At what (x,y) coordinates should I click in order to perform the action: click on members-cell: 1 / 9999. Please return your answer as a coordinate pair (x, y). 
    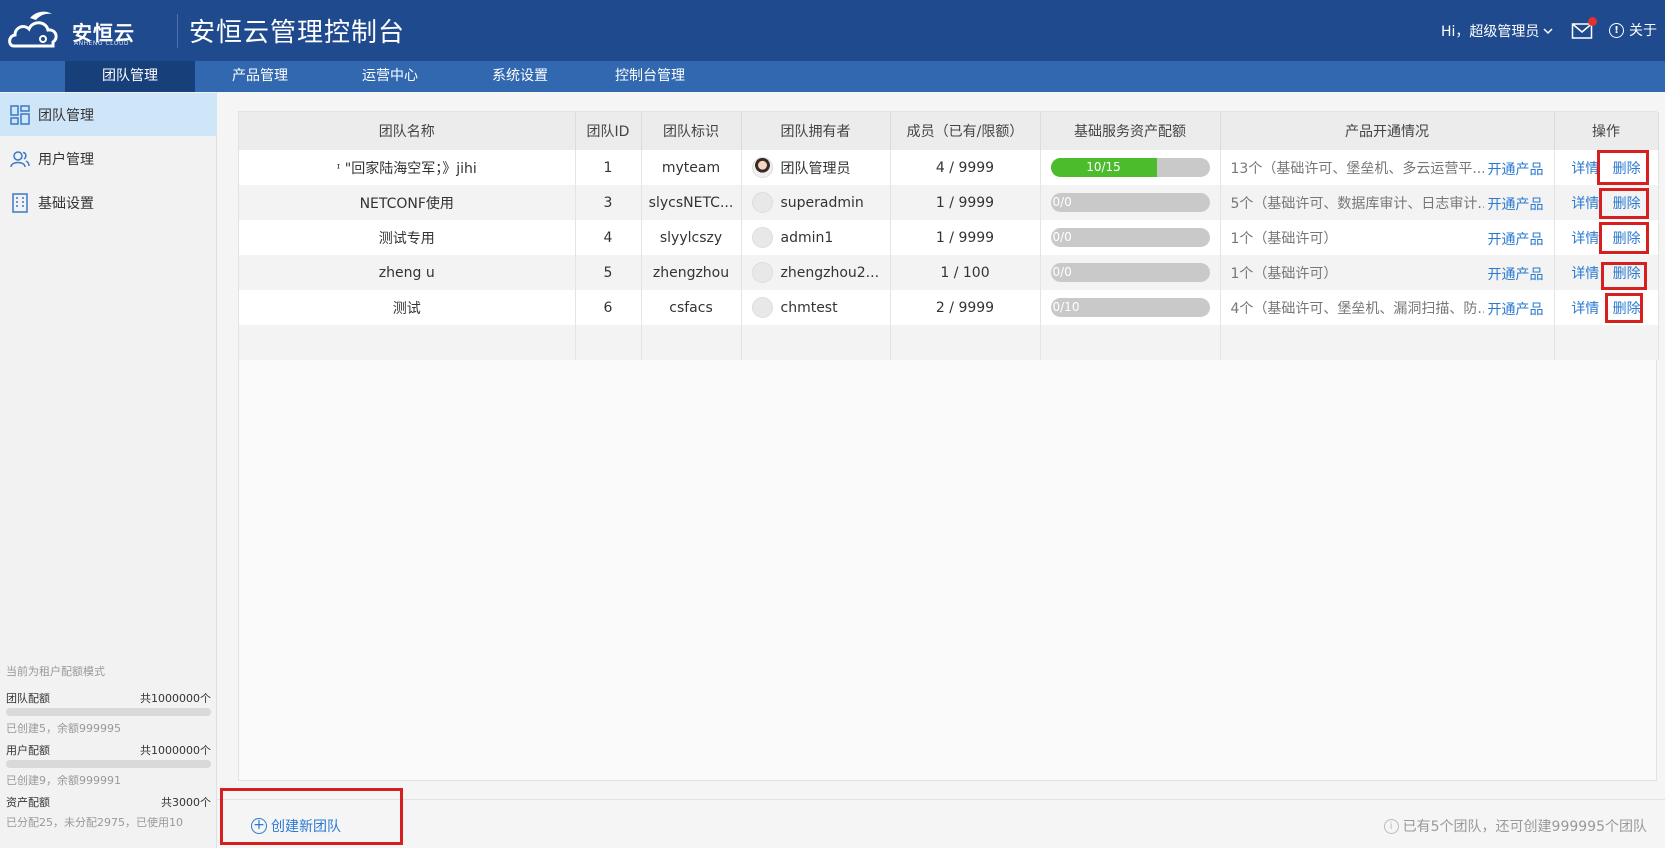
    Looking at the image, I should click on (965, 202).